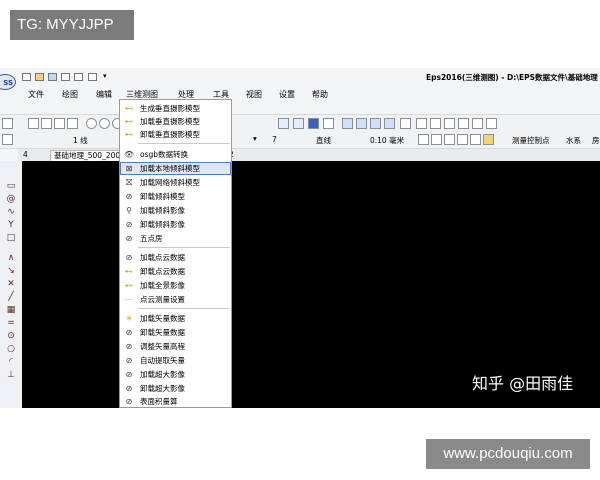 The image size is (600, 480). I want to click on menu-item-unload-oblique: ⊘ 卸载倾斜模型, so click(175, 196).